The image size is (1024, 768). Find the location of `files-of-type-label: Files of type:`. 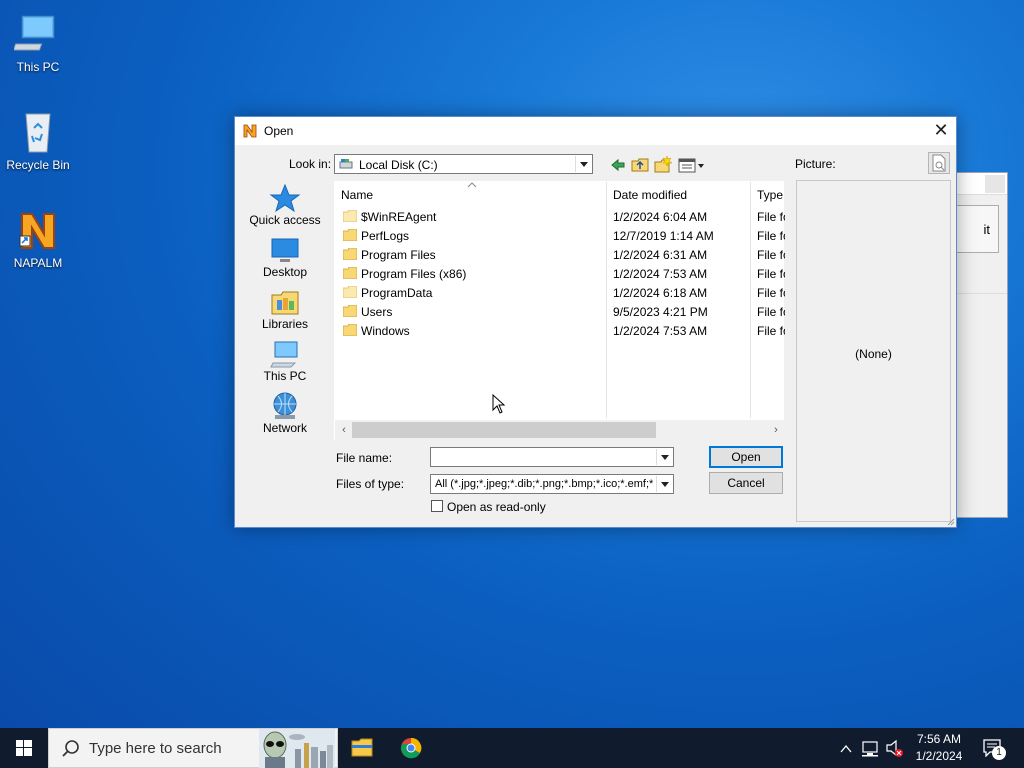

files-of-type-label: Files of type: is located at coordinates (370, 484).